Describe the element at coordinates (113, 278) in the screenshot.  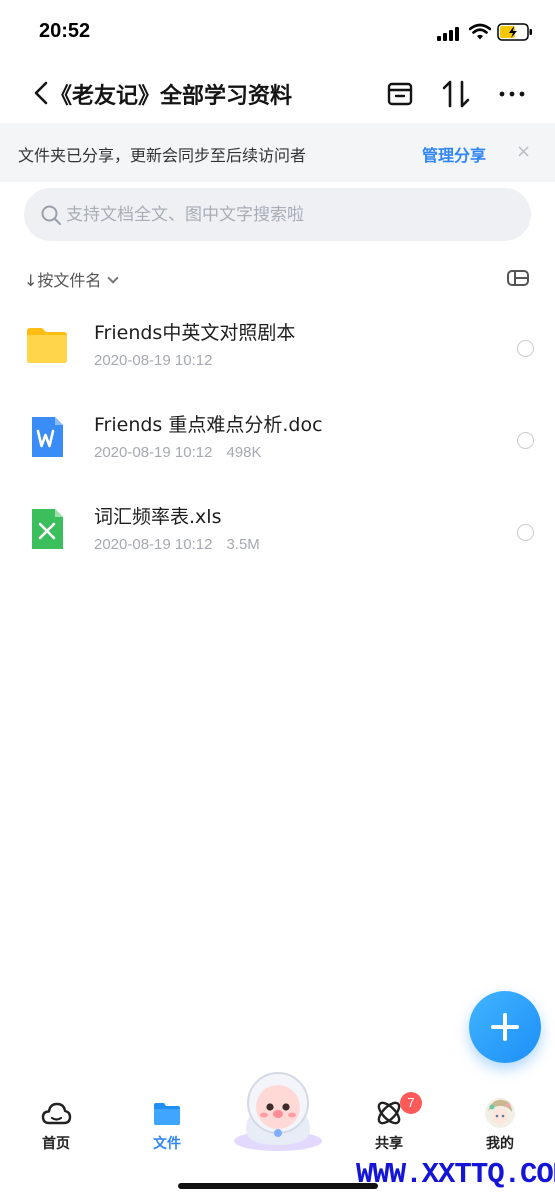
I see `chevron-down-icon` at that location.